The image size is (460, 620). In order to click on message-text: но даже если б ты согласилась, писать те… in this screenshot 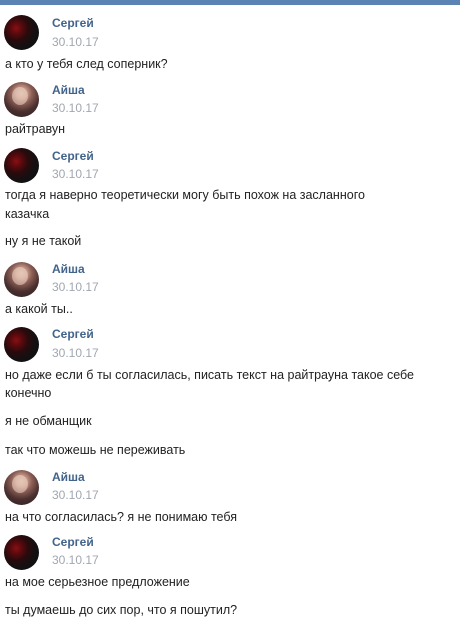, I will do `click(210, 375)`.